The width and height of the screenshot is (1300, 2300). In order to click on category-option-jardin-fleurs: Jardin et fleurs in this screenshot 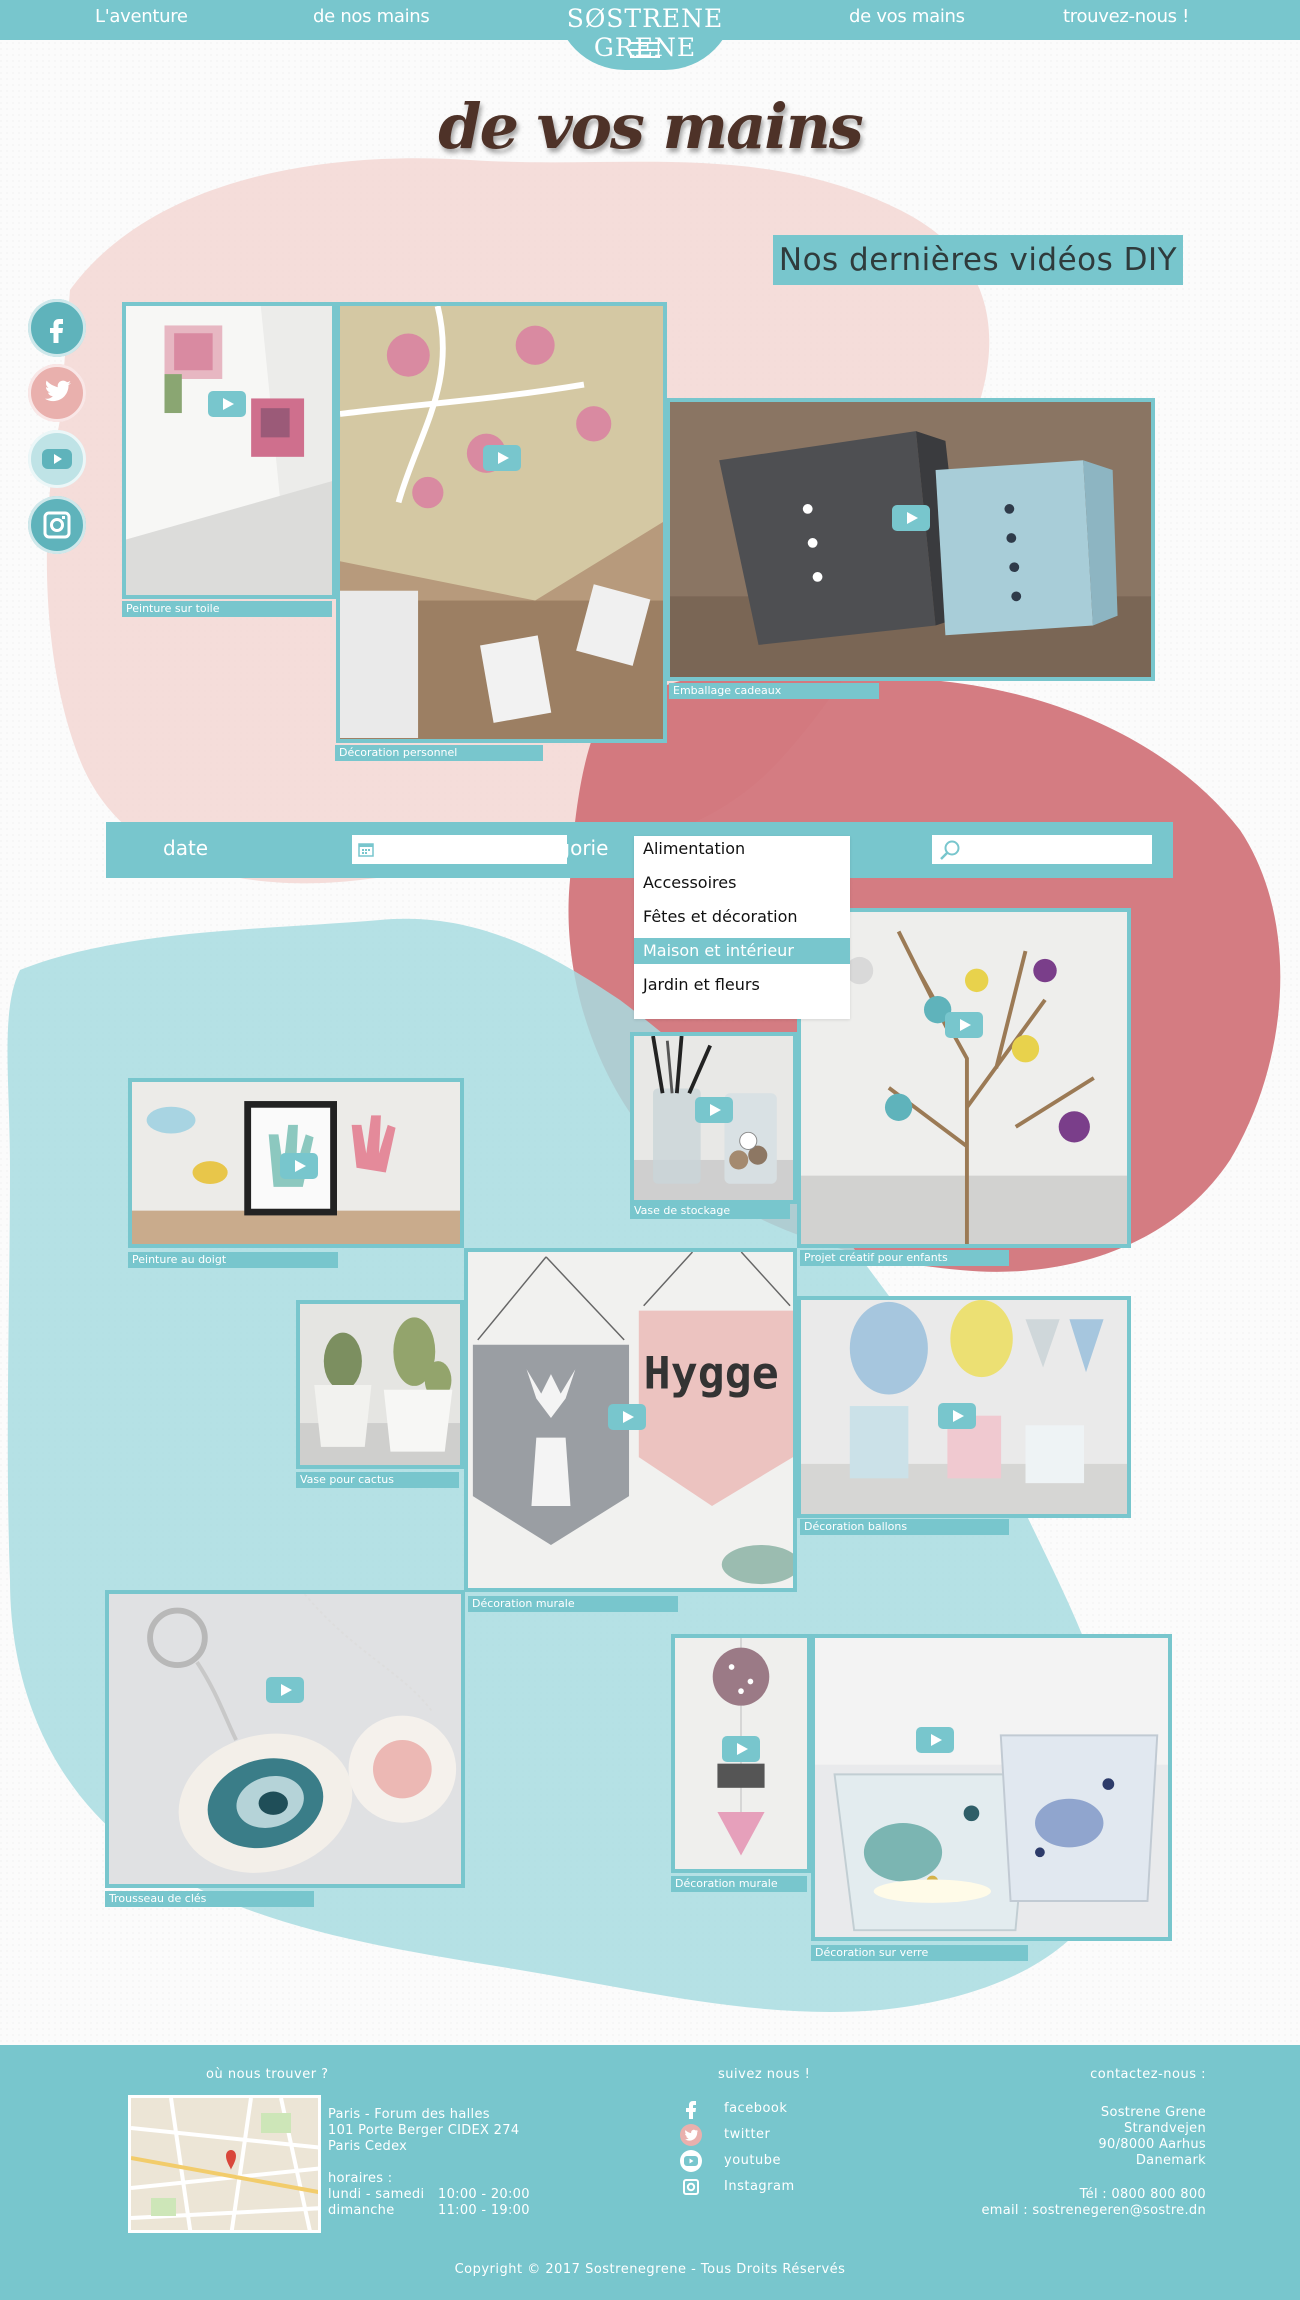, I will do `click(742, 985)`.